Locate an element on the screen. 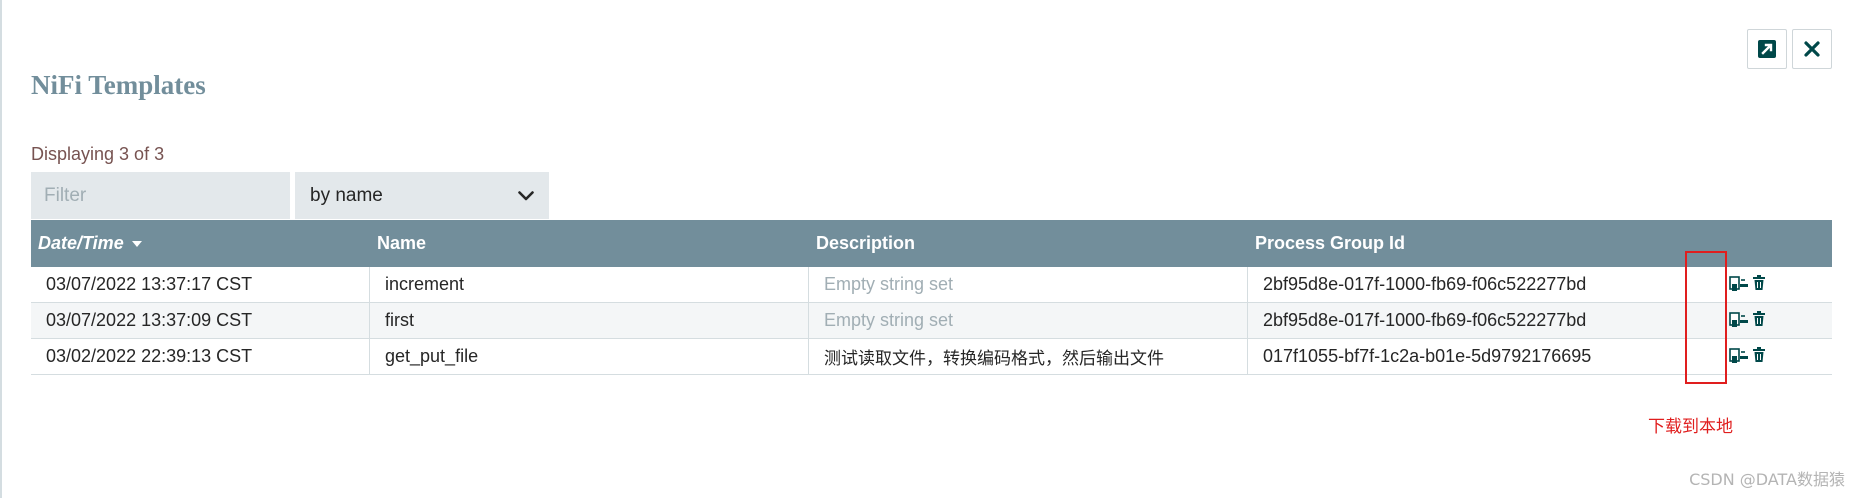  chevron-down-icon is located at coordinates (526, 195).